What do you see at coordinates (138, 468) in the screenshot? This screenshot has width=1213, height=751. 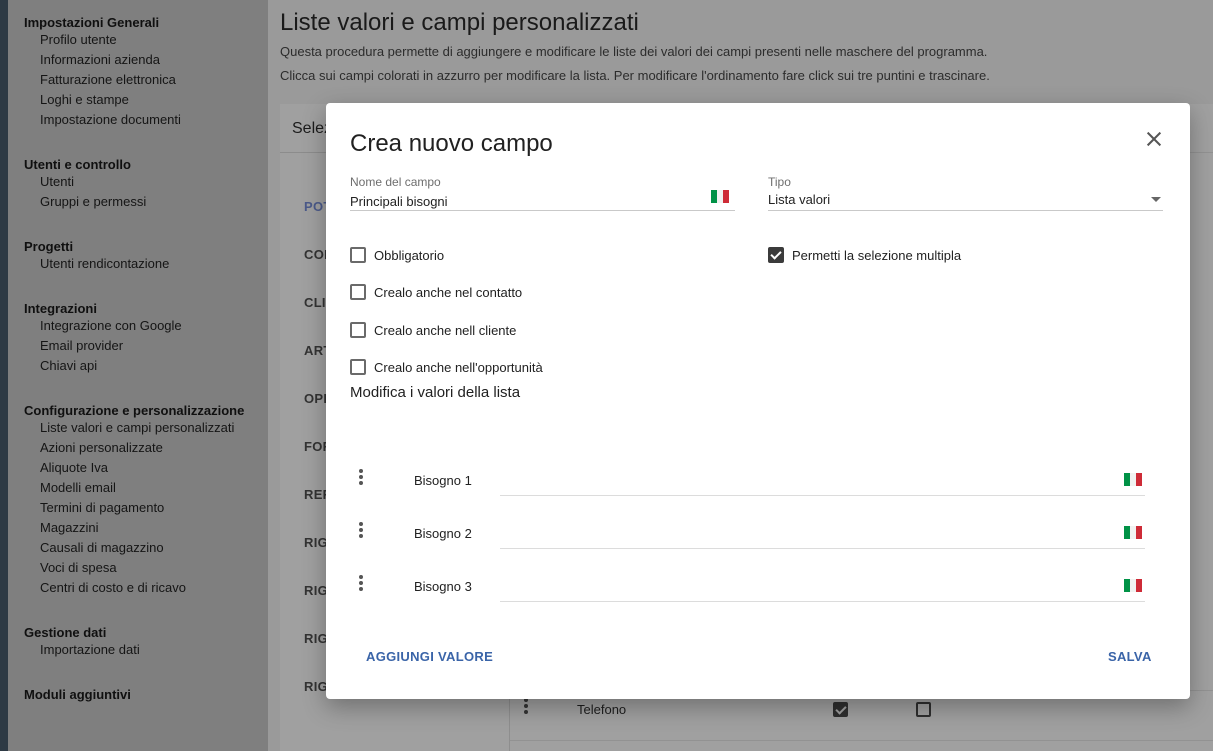 I see `sidebar-item-aliquote-iva: Aliquote Iva` at bounding box center [138, 468].